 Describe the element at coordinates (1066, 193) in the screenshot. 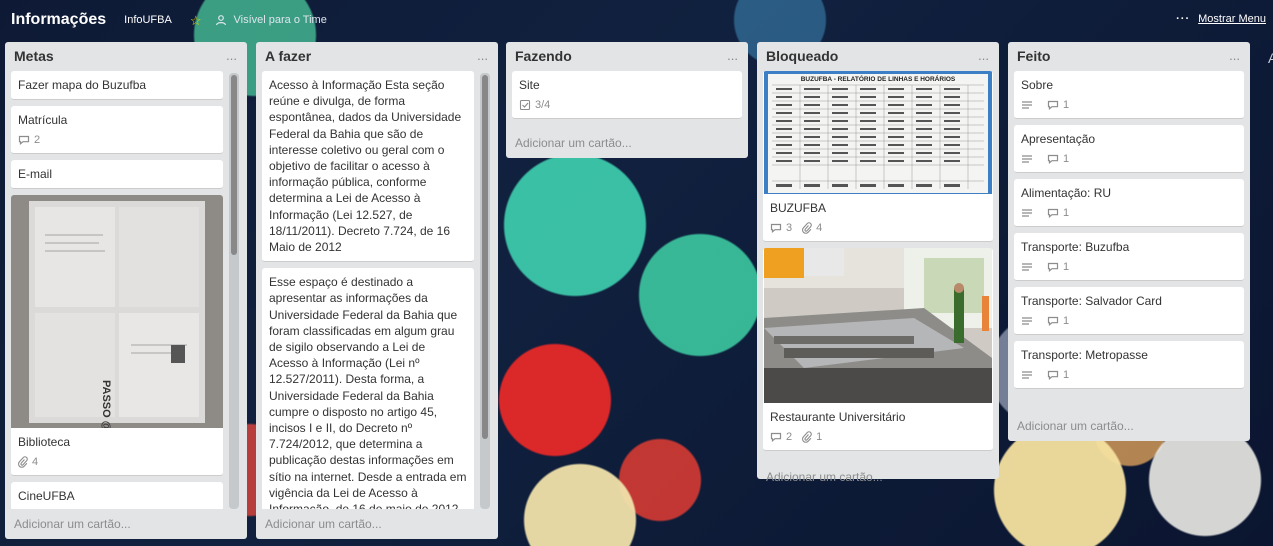

I see `card-title: Alimentação: RU` at that location.